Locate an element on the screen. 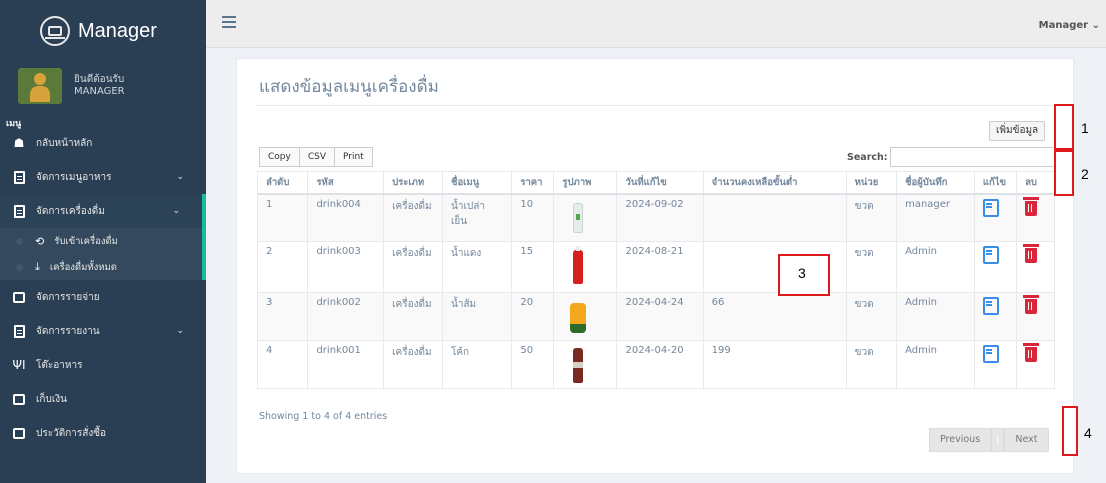 Image resolution: width=1106 pixels, height=483 pixels. user-menu-label: Manager is located at coordinates (1063, 25).